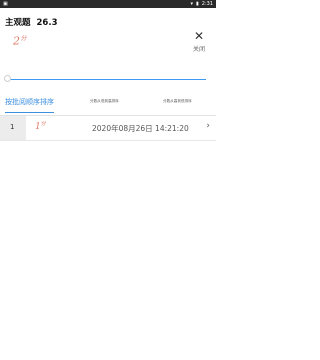 This screenshot has width=320, height=360. Describe the element at coordinates (29, 105) in the screenshot. I see `tab-sort-by-review-order: 按批阅顺序排序` at that location.